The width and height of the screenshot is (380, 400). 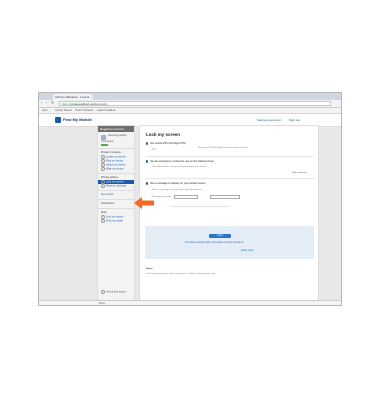 What do you see at coordinates (102, 303) in the screenshot?
I see `status-text: Done` at bounding box center [102, 303].